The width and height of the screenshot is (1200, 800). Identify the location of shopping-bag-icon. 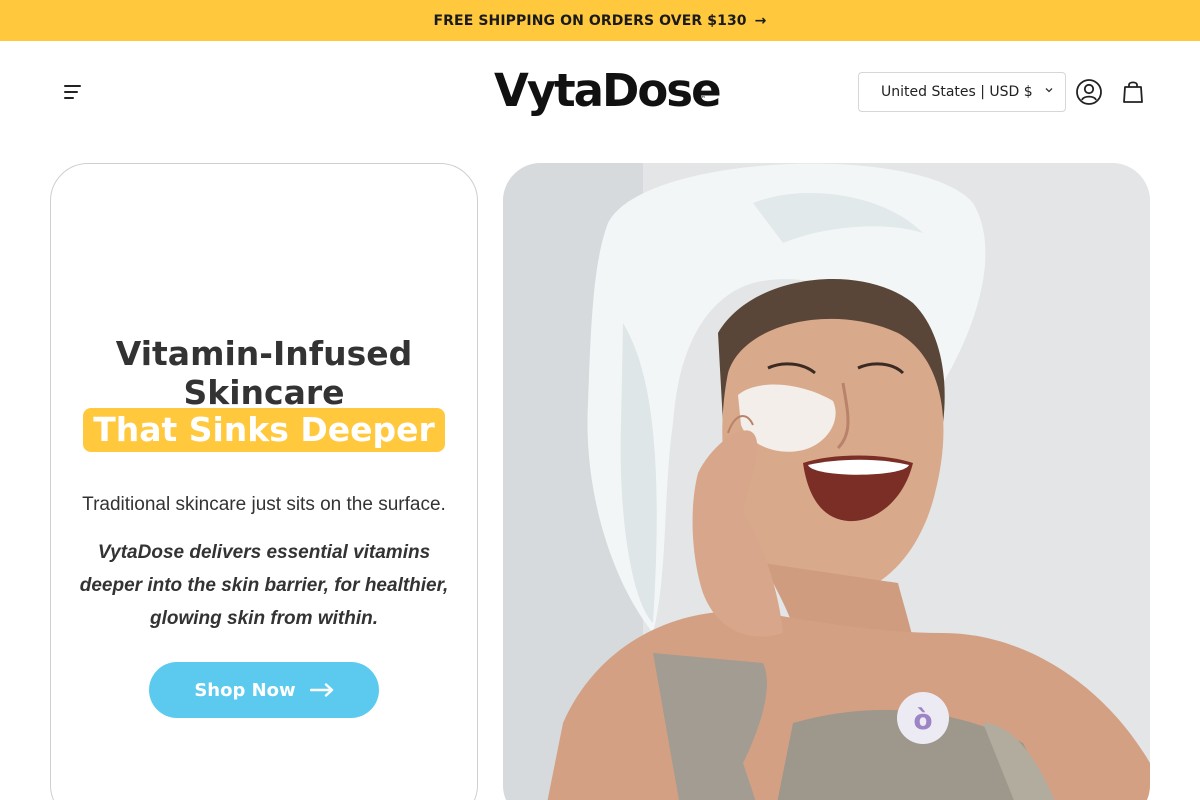
(1133, 92).